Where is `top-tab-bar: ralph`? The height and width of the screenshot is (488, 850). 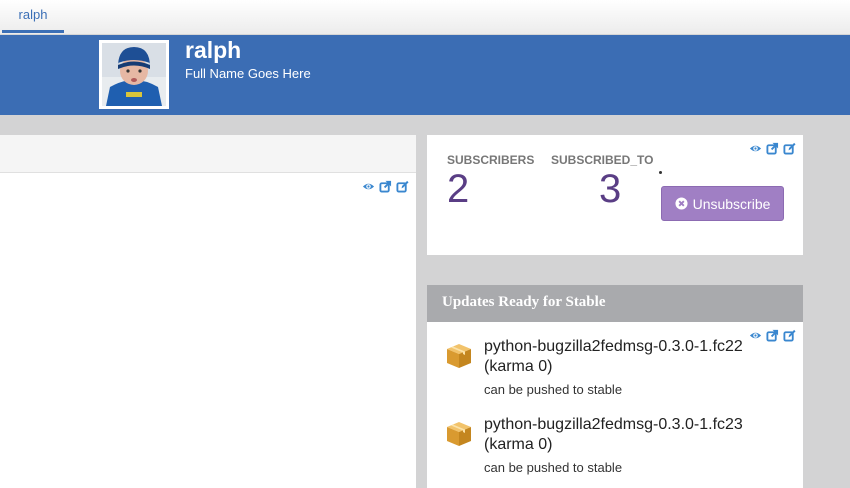 top-tab-bar: ralph is located at coordinates (425, 17).